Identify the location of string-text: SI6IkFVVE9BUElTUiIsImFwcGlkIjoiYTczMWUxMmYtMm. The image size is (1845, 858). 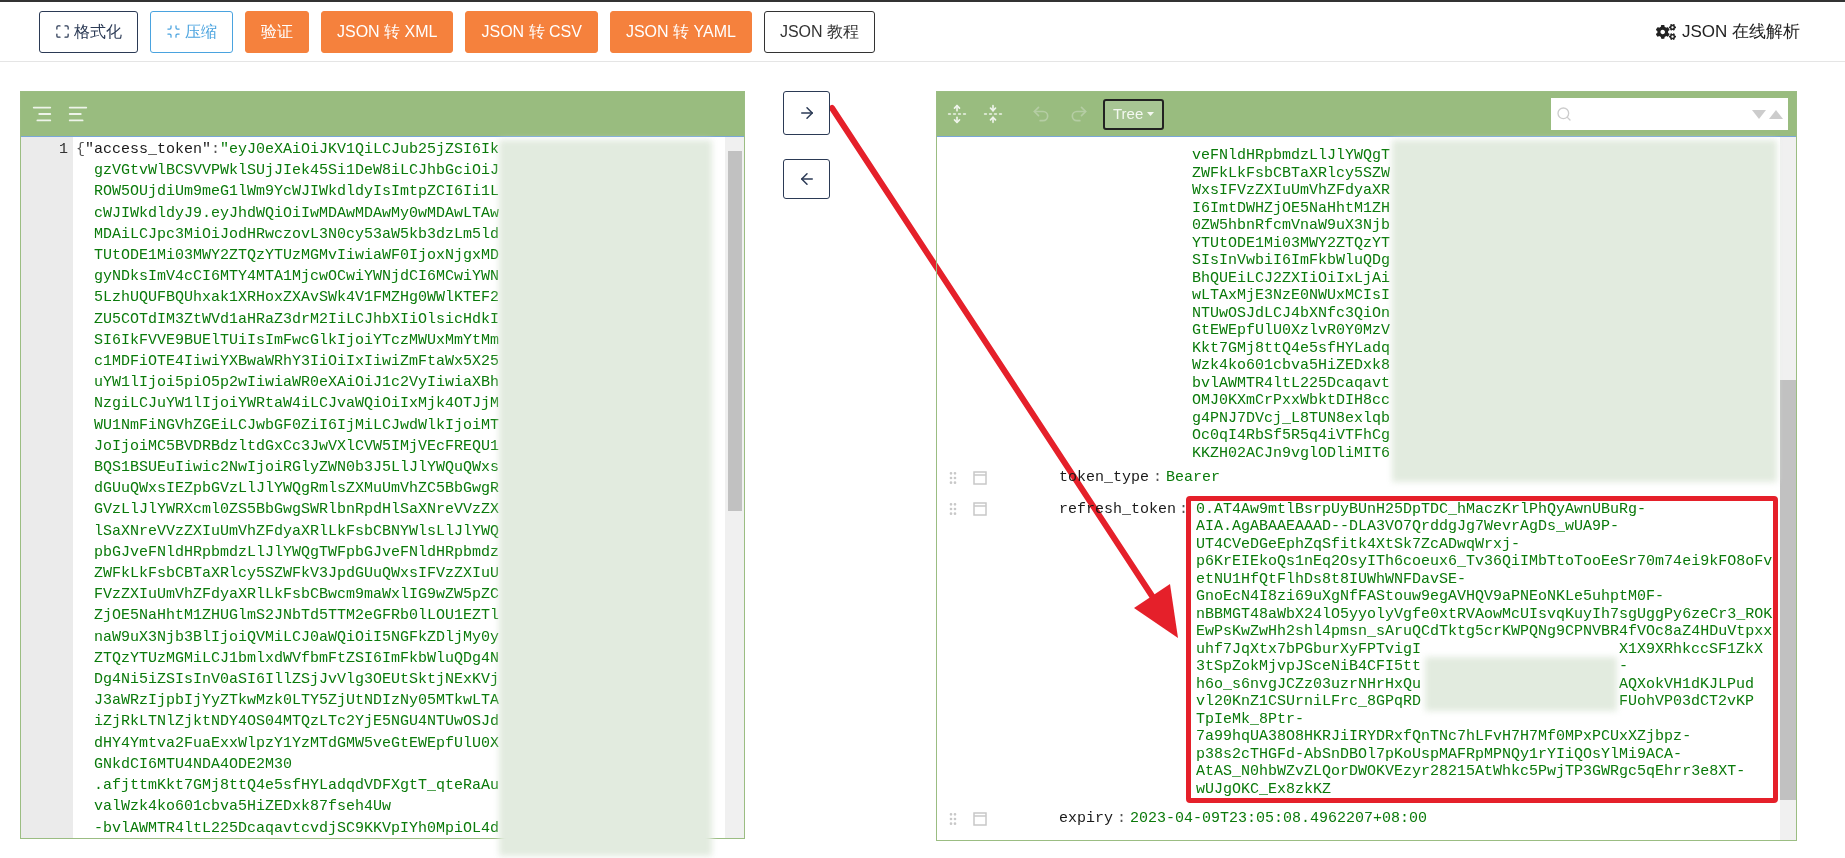
(296, 340).